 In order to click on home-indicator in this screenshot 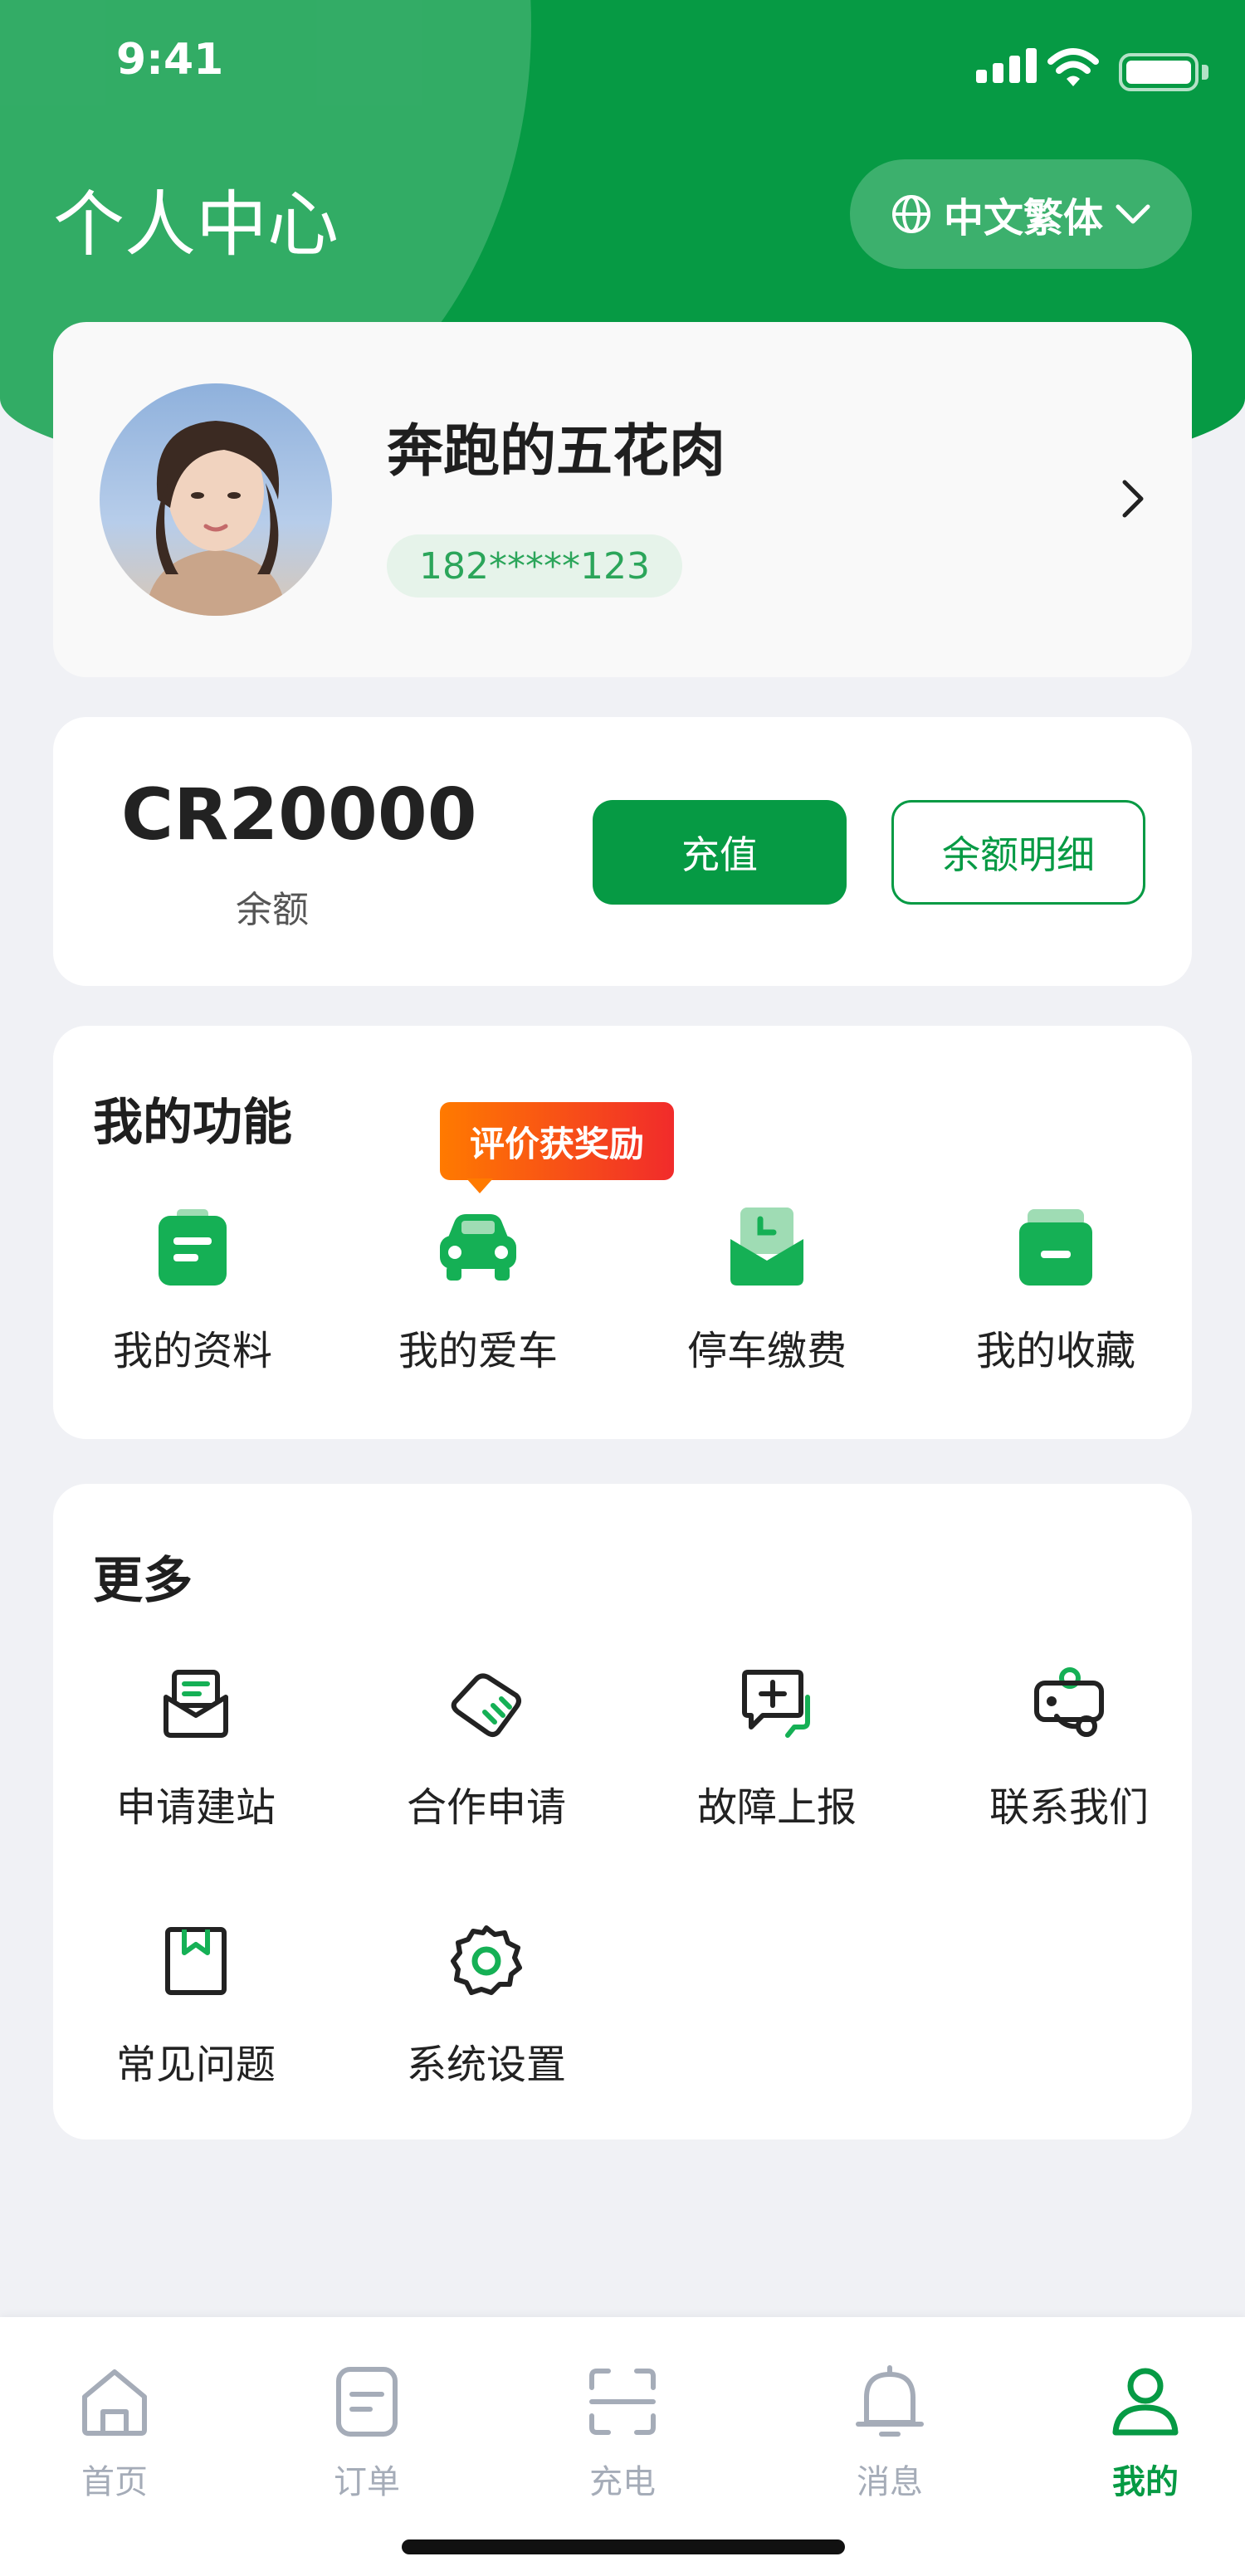, I will do `click(623, 2546)`.